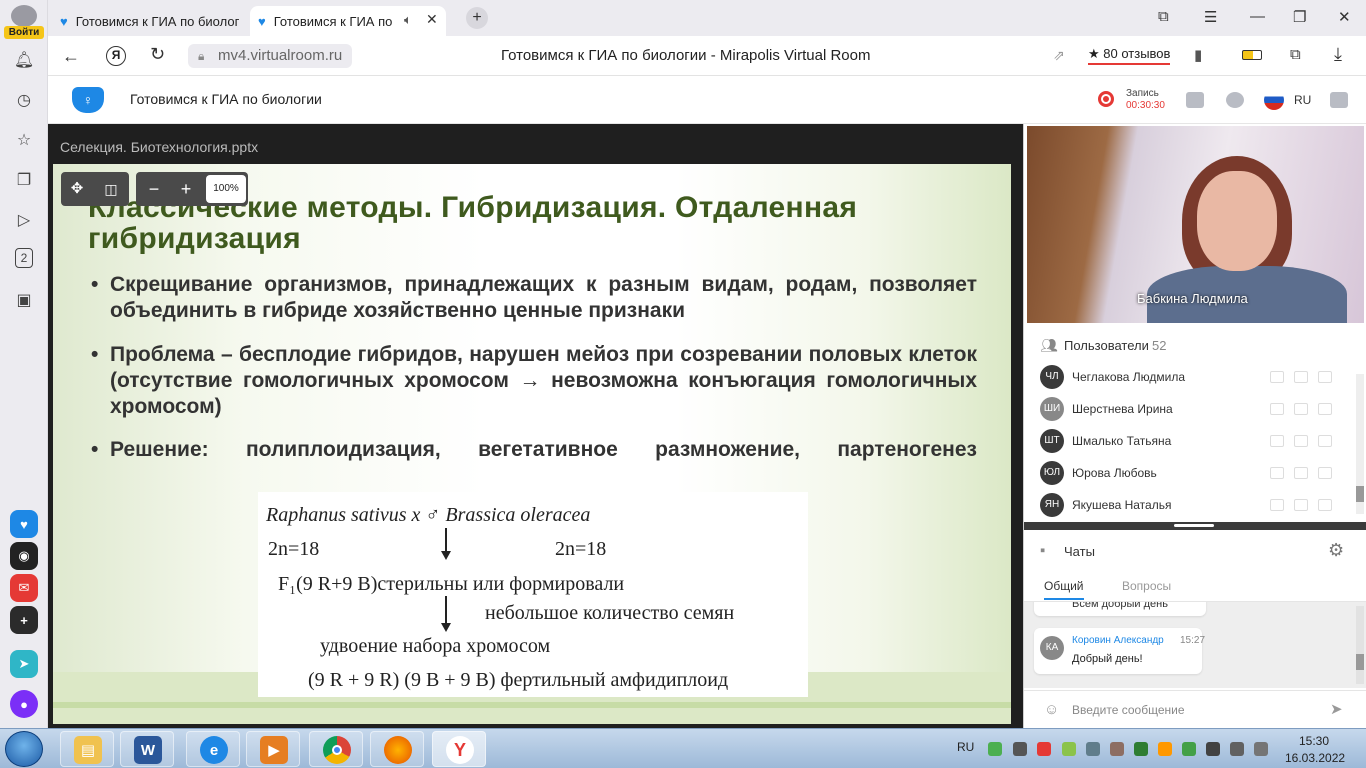 The height and width of the screenshot is (768, 1366). Describe the element at coordinates (1235, 100) in the screenshot. I see `info-icon` at that location.